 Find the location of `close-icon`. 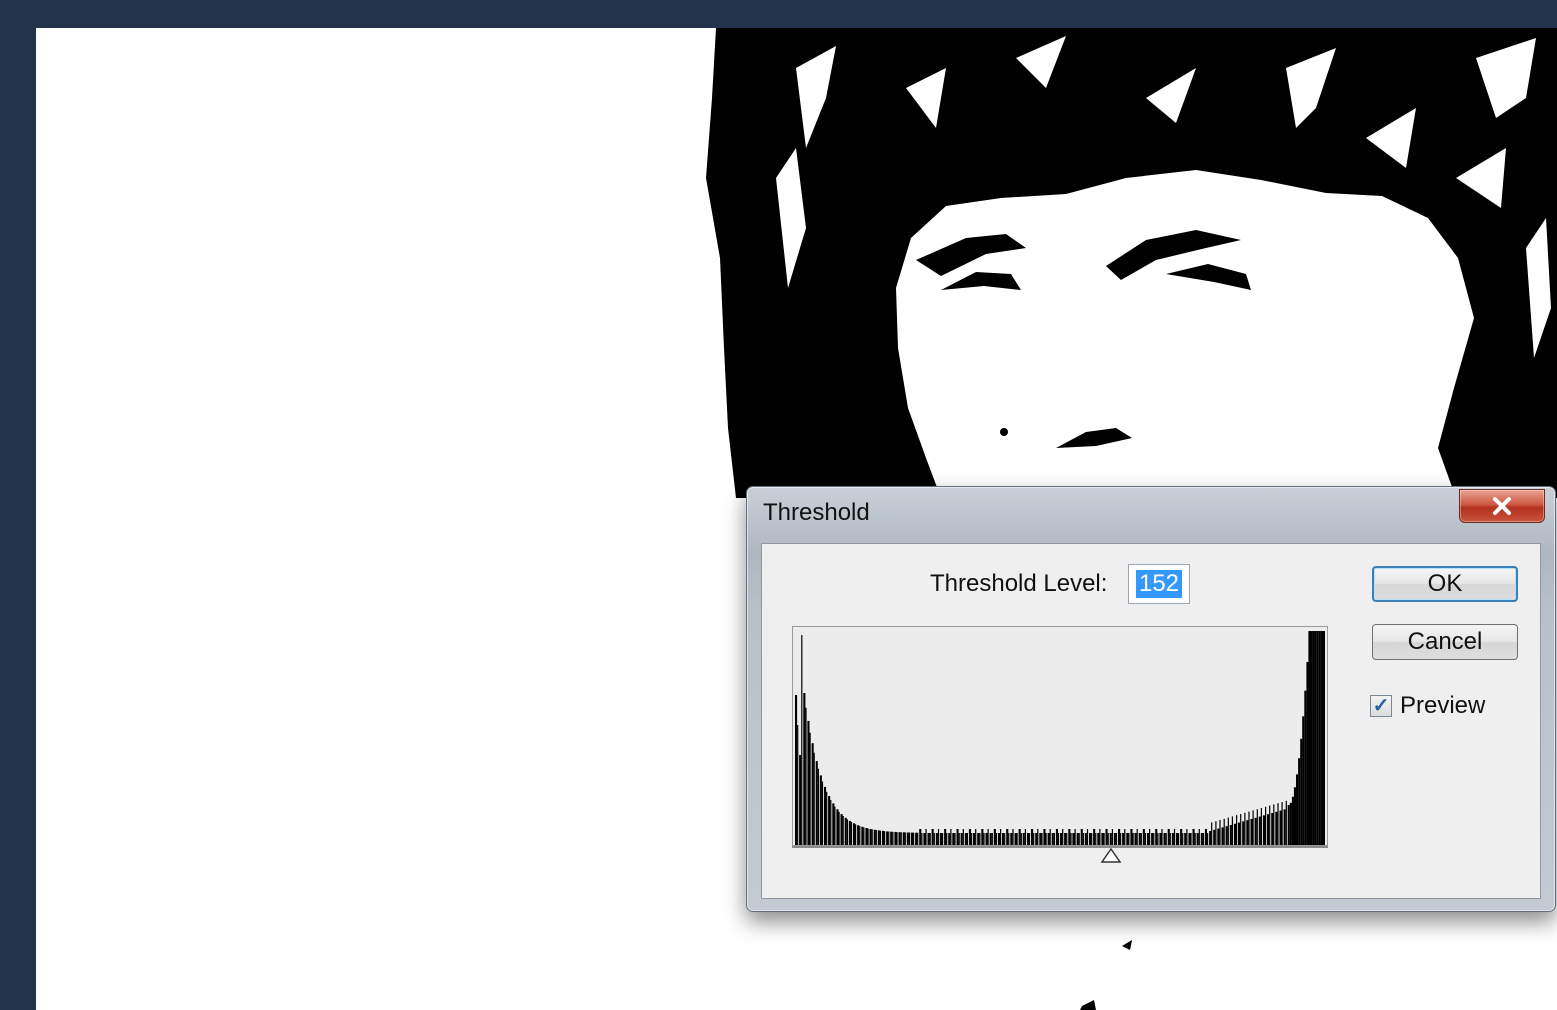

close-icon is located at coordinates (1502, 506).